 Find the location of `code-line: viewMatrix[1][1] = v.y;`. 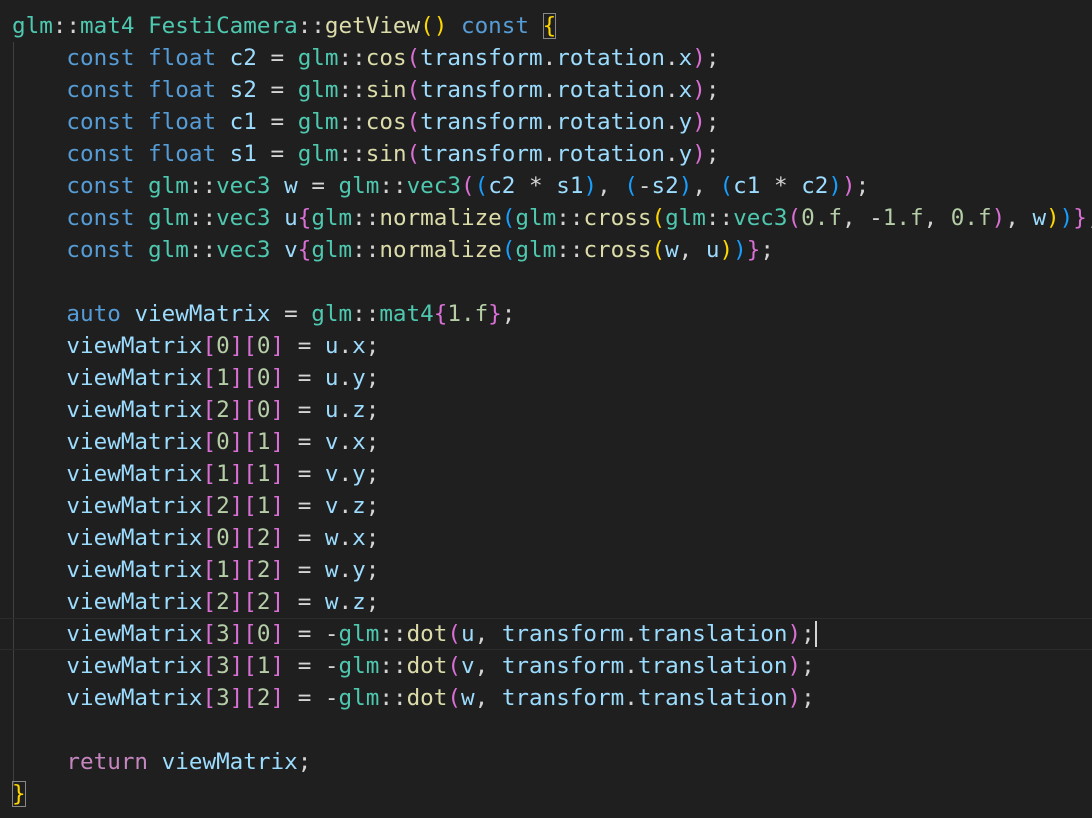

code-line: viewMatrix[1][1] = v.y; is located at coordinates (546, 474).